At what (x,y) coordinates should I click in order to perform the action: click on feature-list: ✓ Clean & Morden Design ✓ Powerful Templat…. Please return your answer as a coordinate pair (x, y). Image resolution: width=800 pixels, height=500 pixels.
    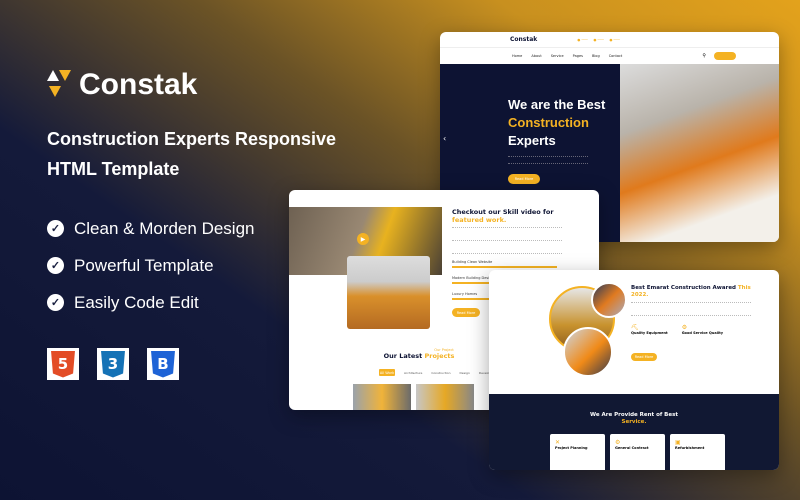
    Looking at the image, I should click on (150, 265).